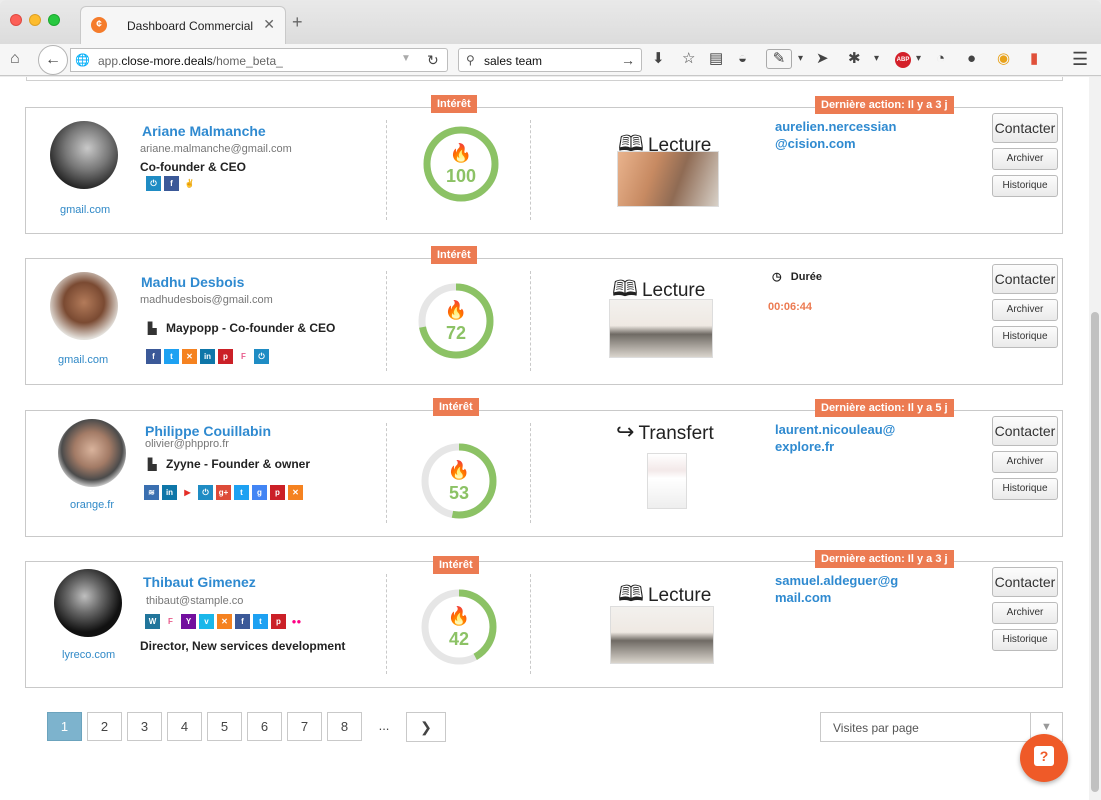  I want to click on rss-icon: ≋, so click(151, 492).